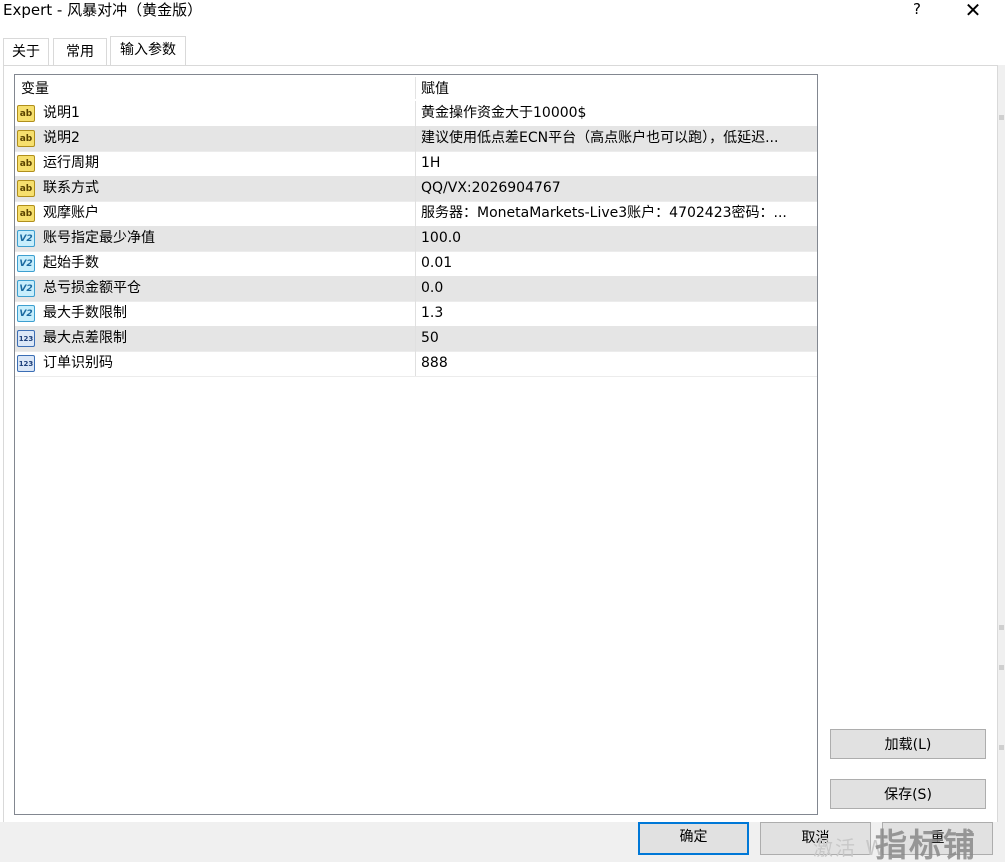 The height and width of the screenshot is (866, 1005). Describe the element at coordinates (26, 51) in the screenshot. I see `tab-about: 关于` at that location.